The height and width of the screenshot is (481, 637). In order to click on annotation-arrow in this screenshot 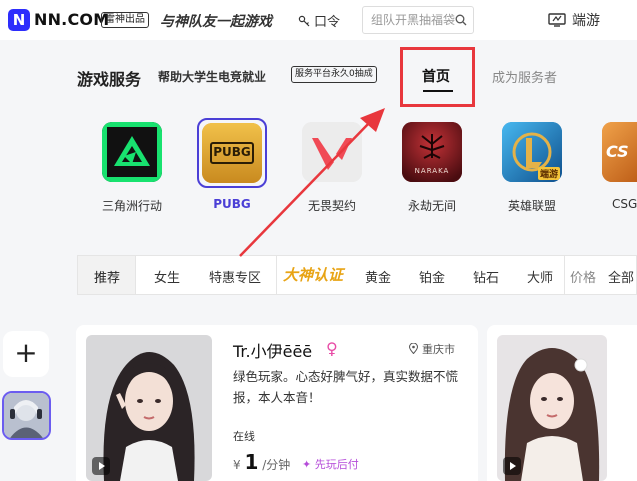, I will do `click(312, 182)`.